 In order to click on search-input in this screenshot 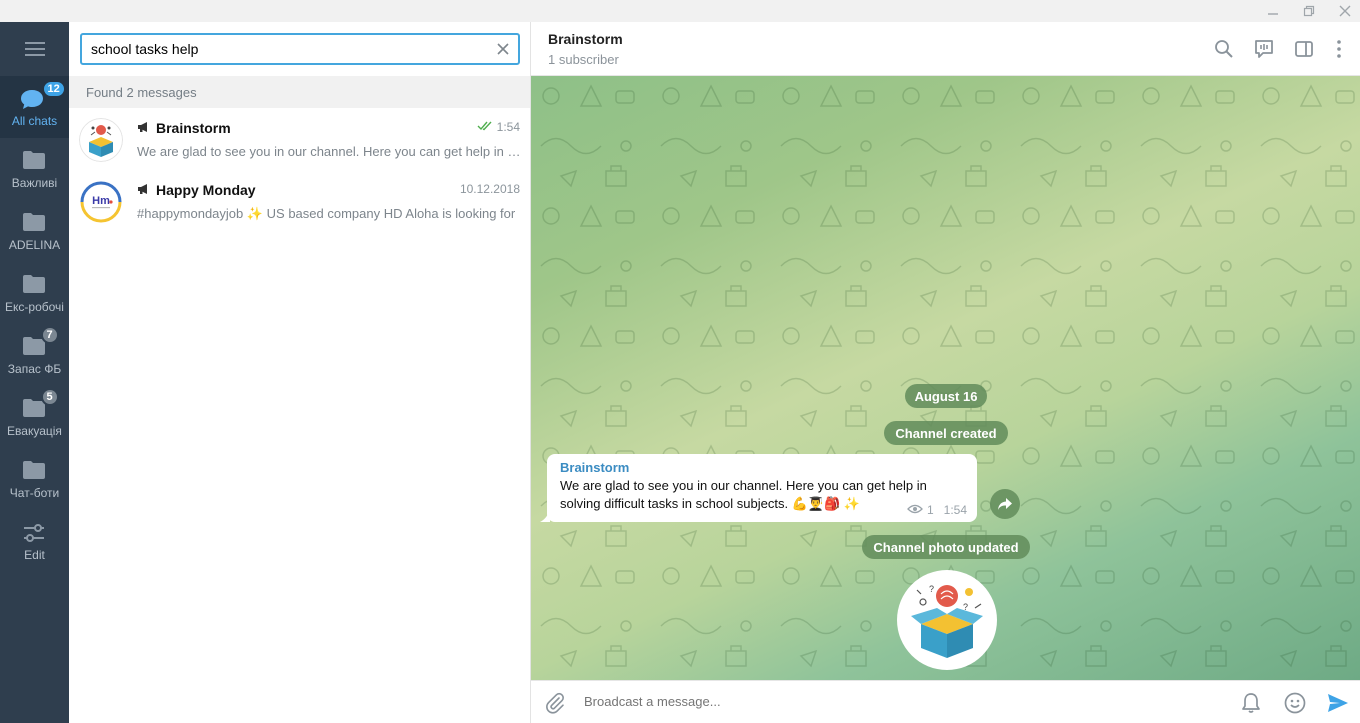, I will do `click(291, 49)`.